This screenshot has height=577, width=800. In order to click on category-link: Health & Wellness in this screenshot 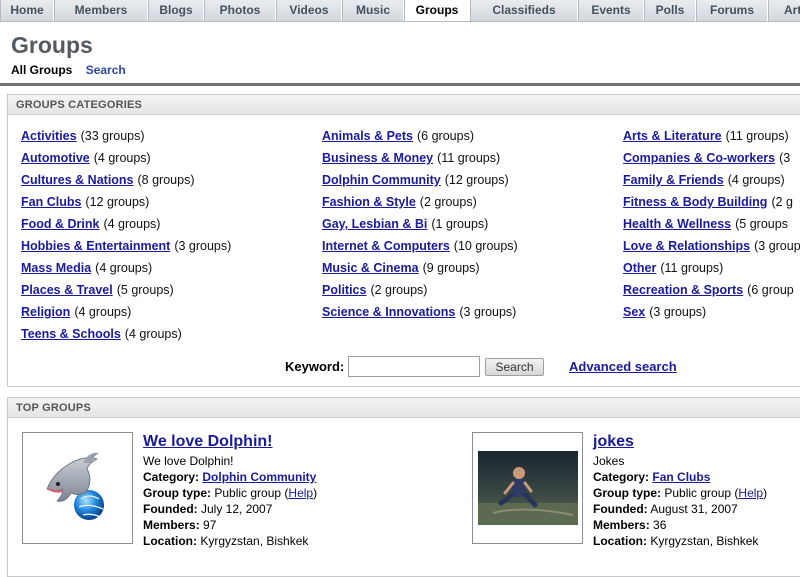, I will do `click(677, 224)`.